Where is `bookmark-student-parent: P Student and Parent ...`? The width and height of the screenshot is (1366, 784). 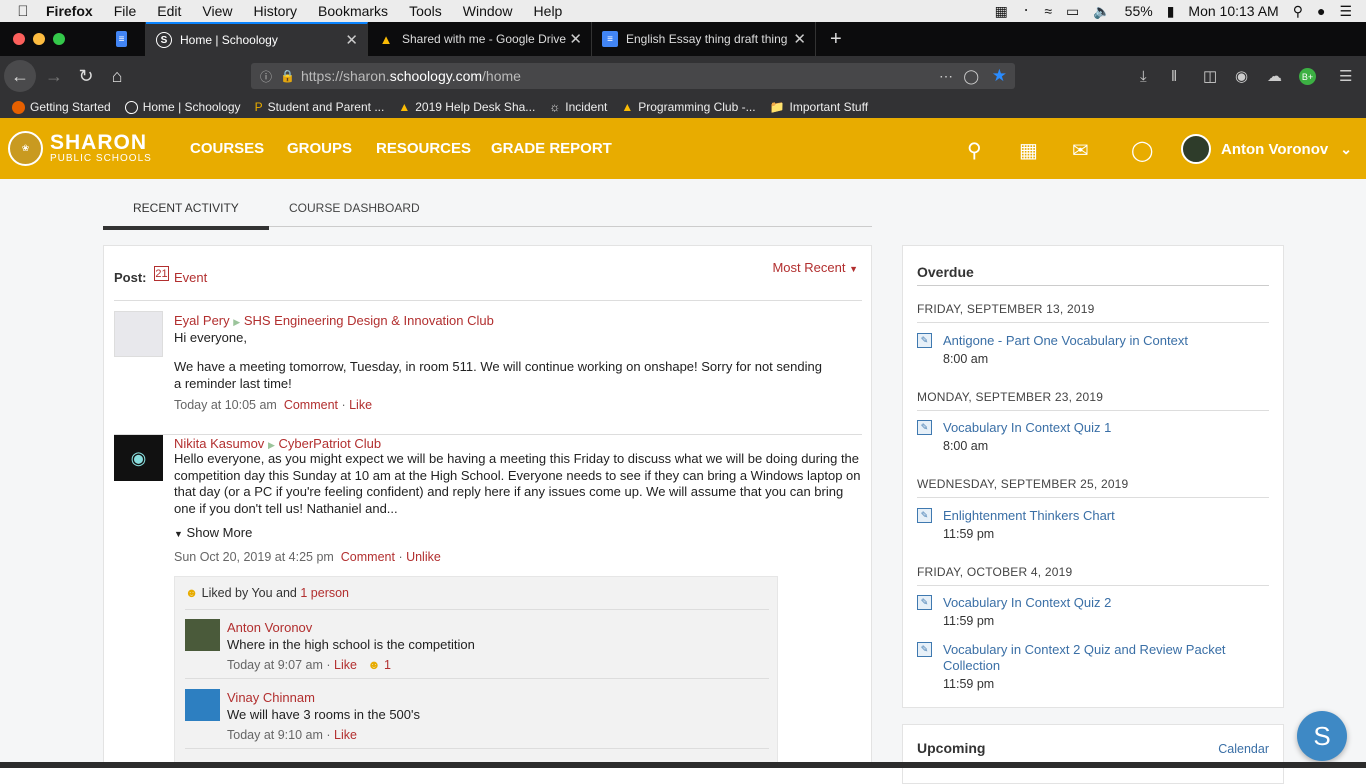
bookmark-student-parent: P Student and Parent ... is located at coordinates (320, 107).